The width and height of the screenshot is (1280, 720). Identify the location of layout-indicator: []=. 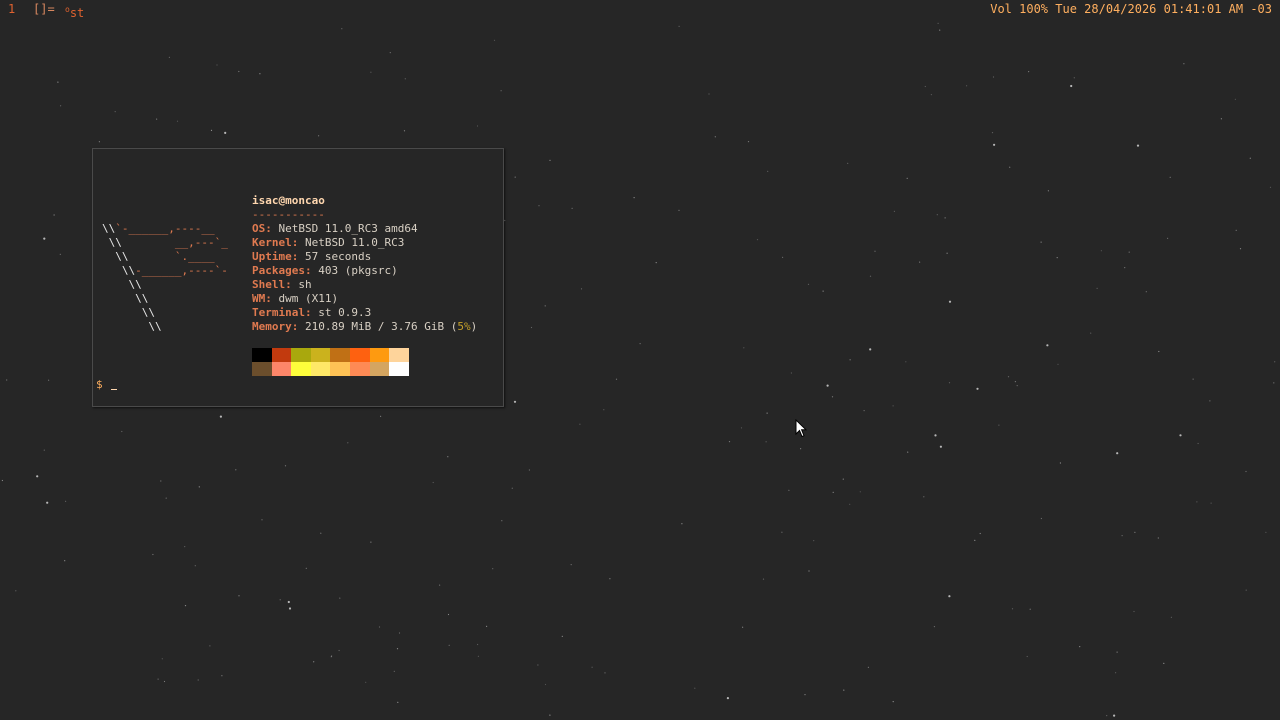
(44, 9).